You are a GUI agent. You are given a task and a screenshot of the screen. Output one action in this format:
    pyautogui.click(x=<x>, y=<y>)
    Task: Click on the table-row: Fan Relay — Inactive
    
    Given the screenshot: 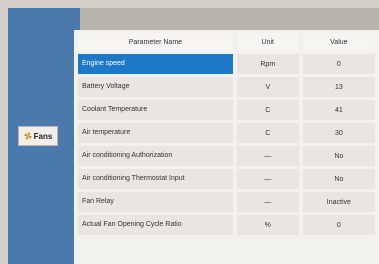 What is the action you would take?
    pyautogui.click(x=226, y=202)
    